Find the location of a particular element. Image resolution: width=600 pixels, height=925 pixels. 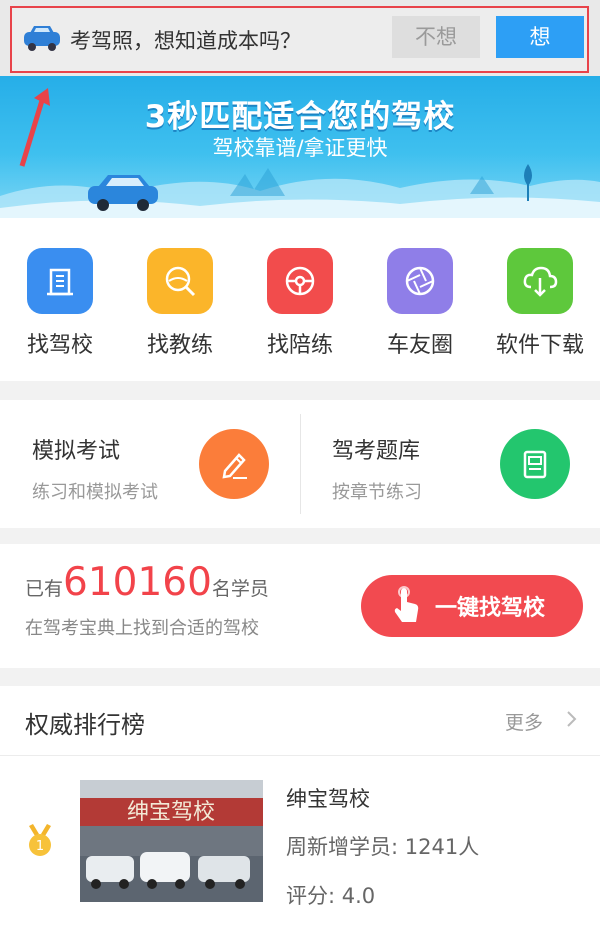

nav-find-school: 找驾校 is located at coordinates (60, 303).